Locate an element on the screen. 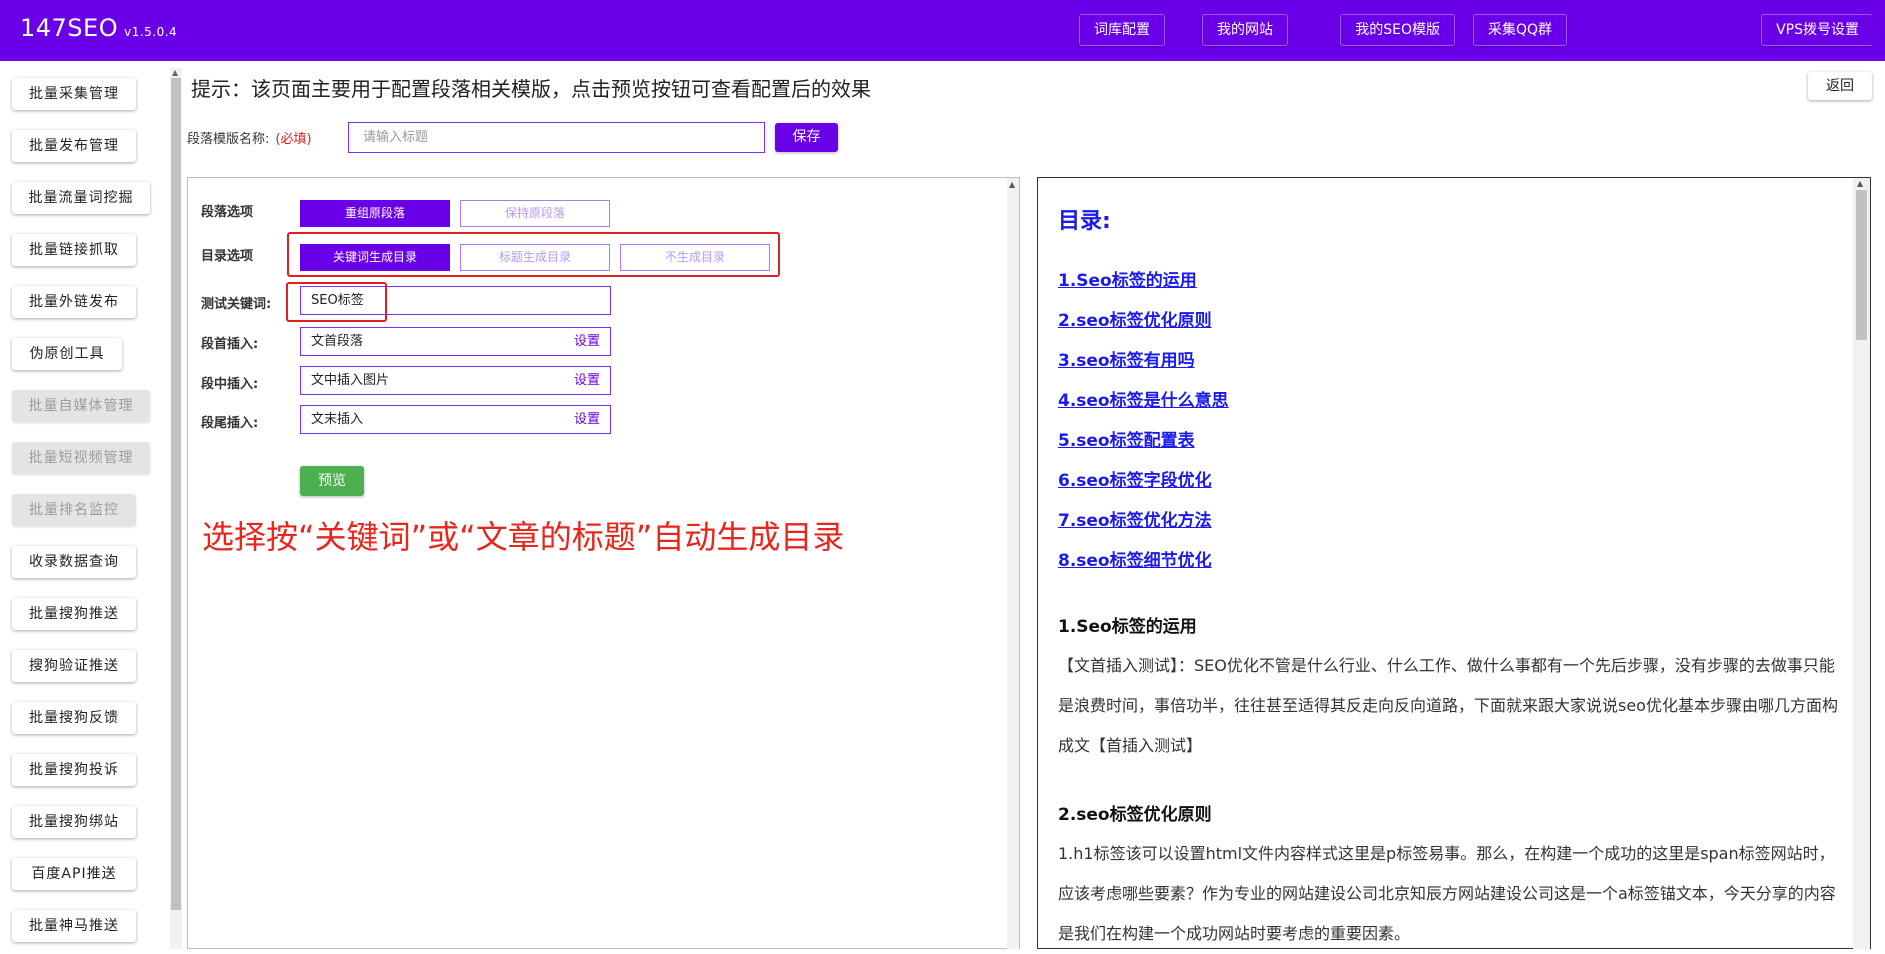 This screenshot has height=954, width=1885. sidebar-item-sogou-verify-push: 搜狗验证推送 is located at coordinates (74, 666).